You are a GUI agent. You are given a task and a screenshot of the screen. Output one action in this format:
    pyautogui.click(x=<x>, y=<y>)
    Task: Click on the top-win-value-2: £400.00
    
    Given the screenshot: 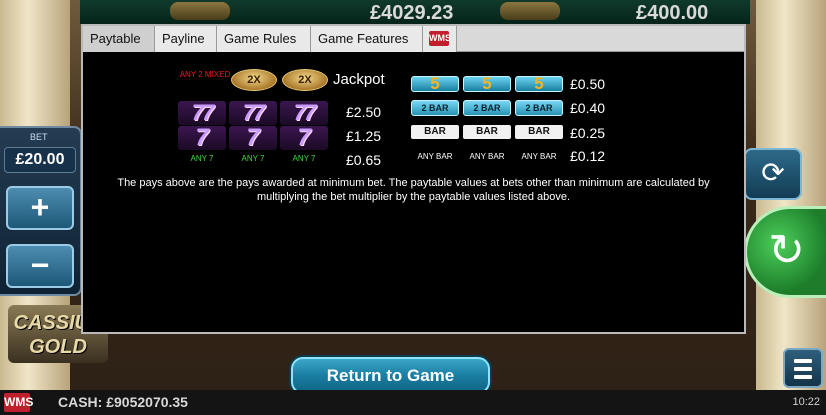 What is the action you would take?
    pyautogui.click(x=672, y=13)
    